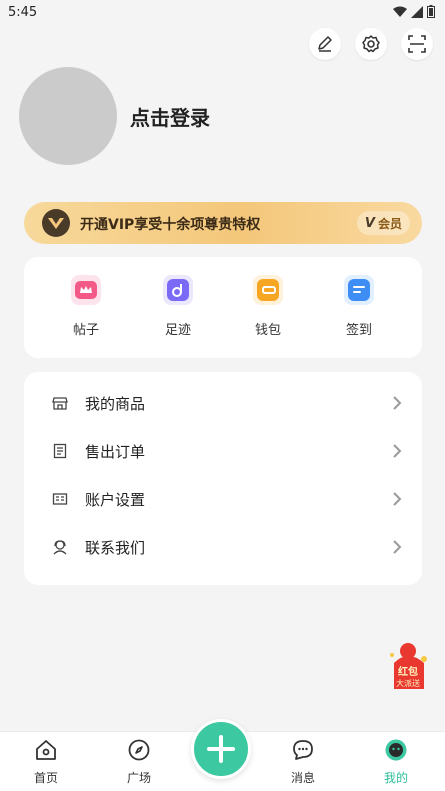  Describe the element at coordinates (56, 223) in the screenshot. I see `vip-crest-icon` at that location.